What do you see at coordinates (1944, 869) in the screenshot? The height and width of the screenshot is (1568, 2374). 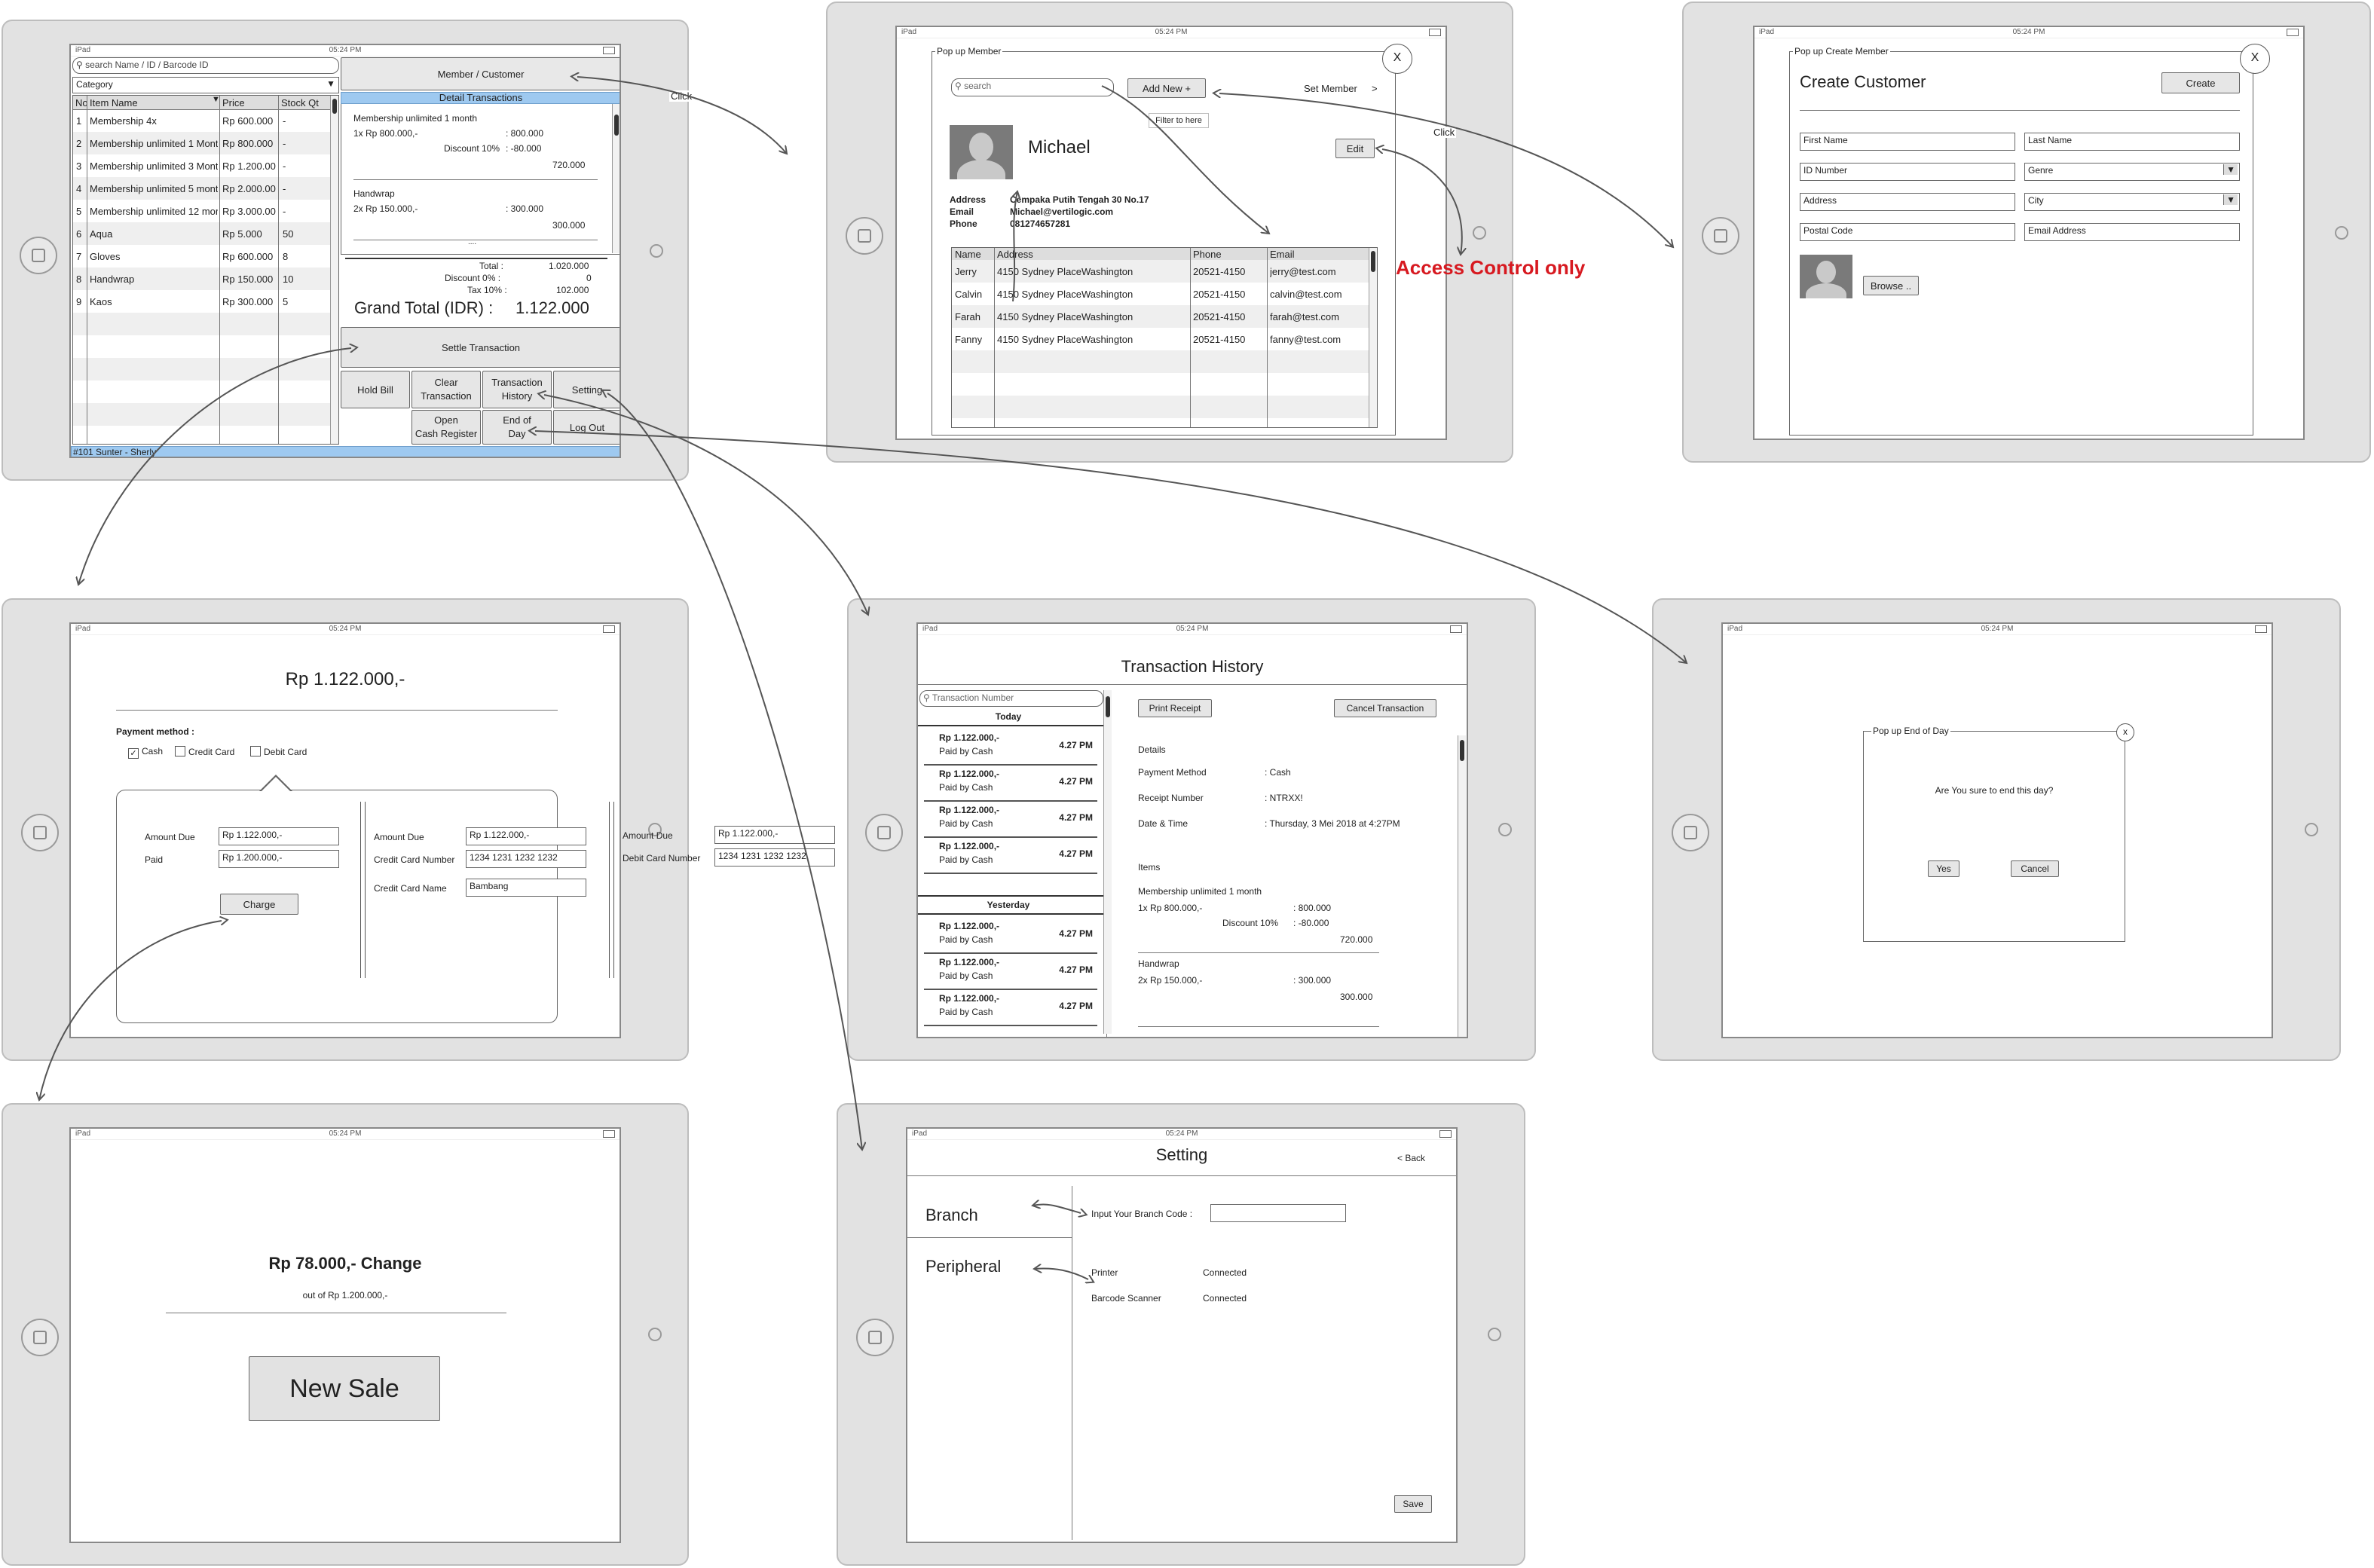 I see `yes-button: Yes` at bounding box center [1944, 869].